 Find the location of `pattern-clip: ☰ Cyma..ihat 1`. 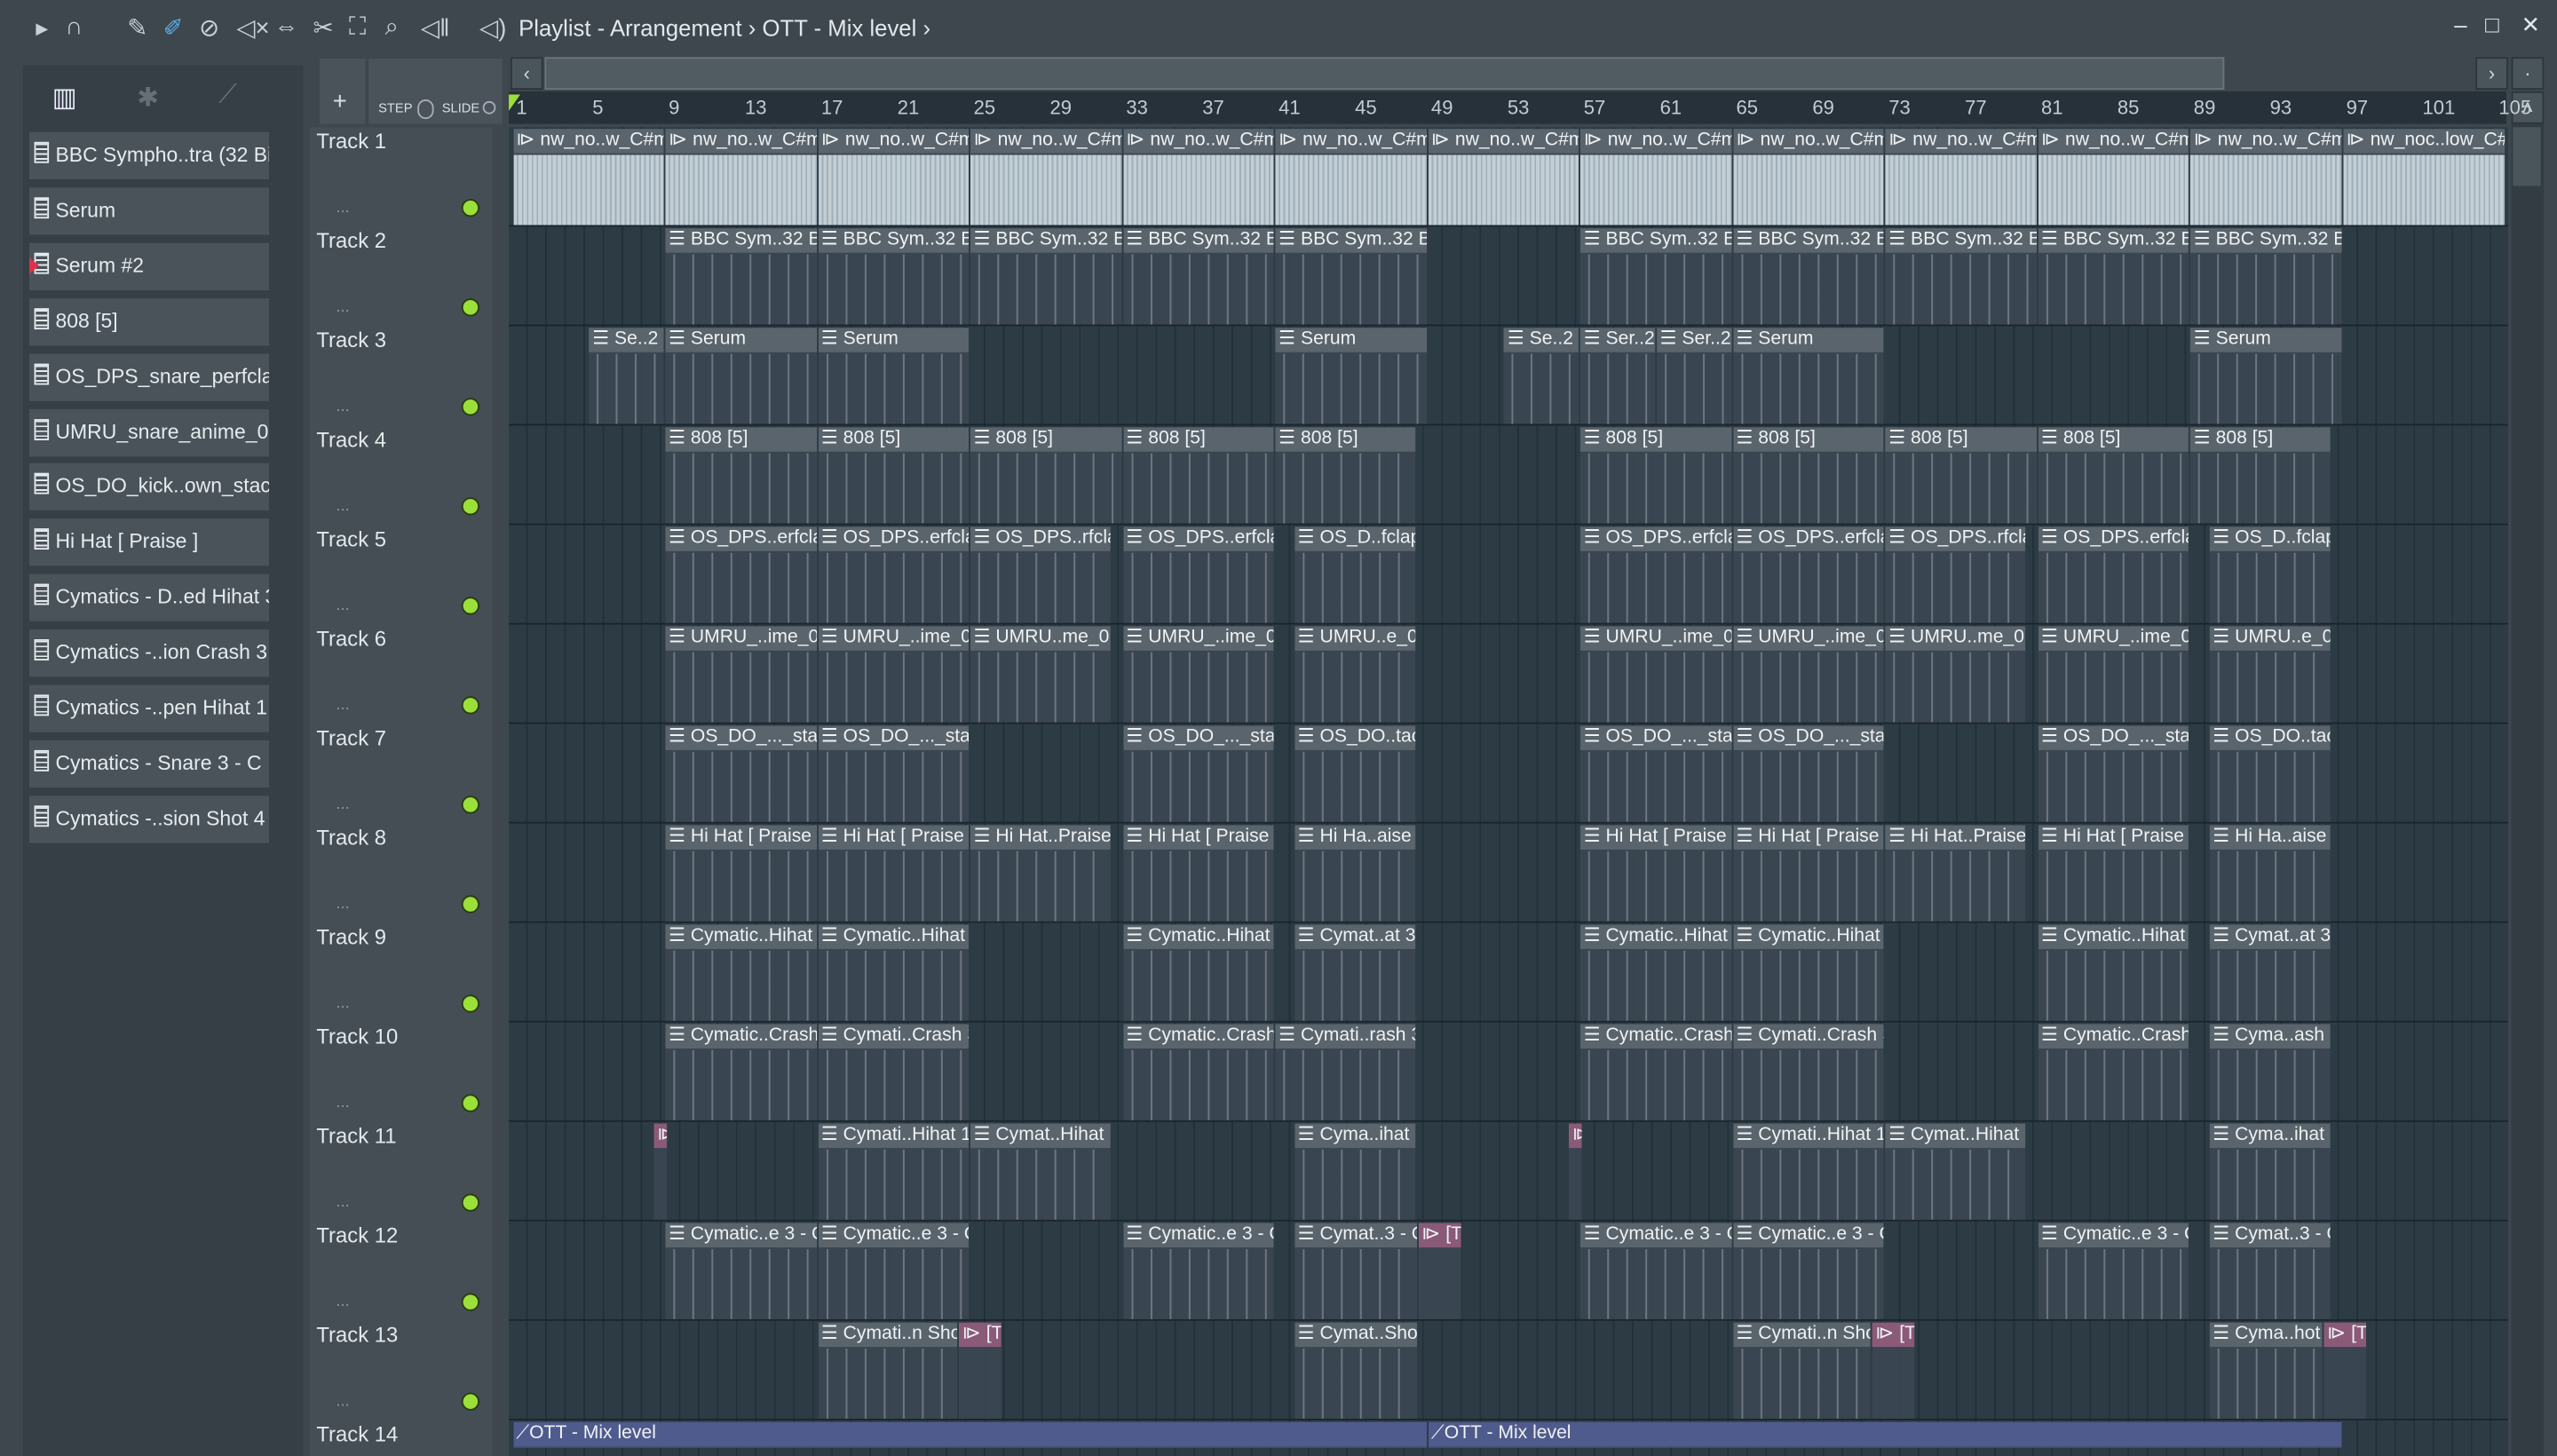

pattern-clip: ☰ Cyma..ihat 1 is located at coordinates (2270, 1171).